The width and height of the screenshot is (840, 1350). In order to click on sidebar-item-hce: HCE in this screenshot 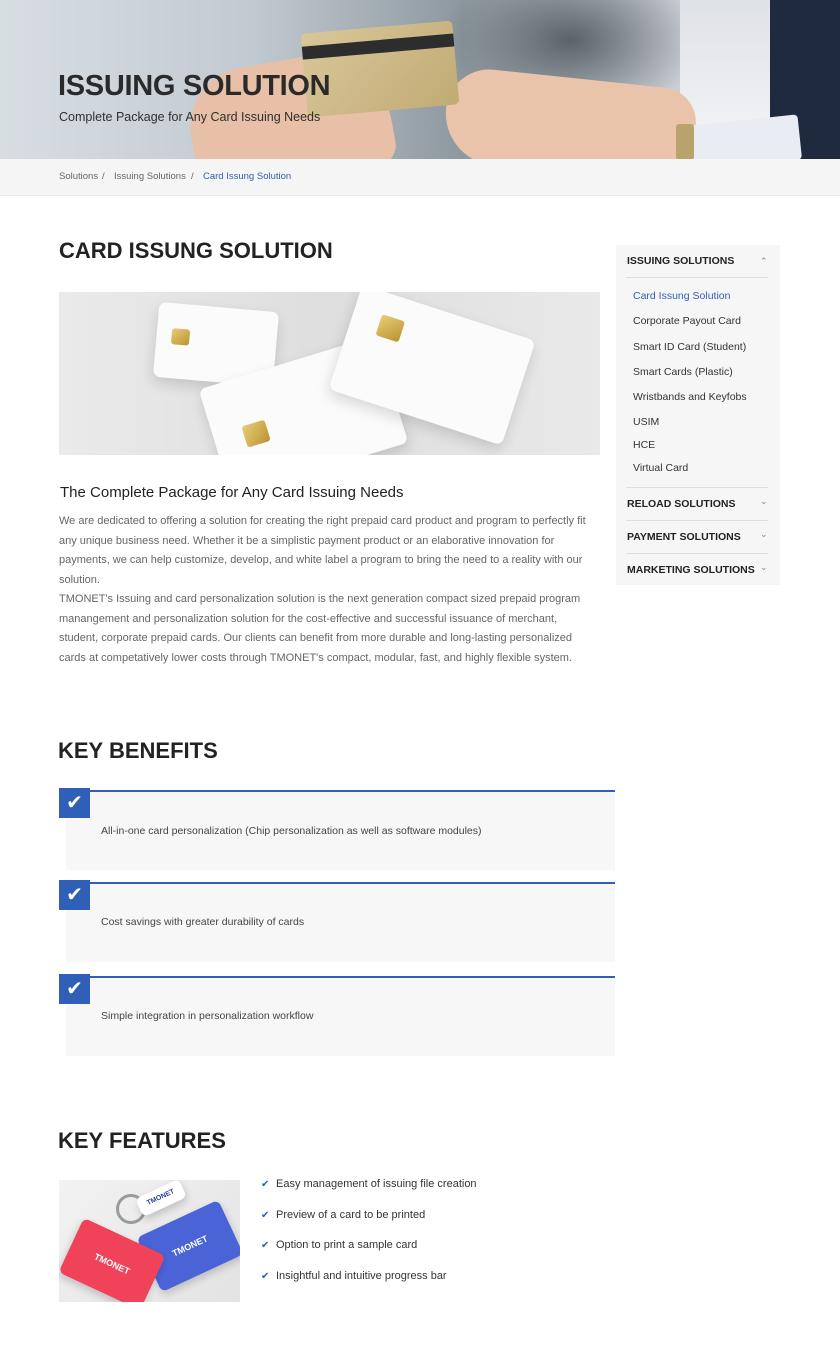, I will do `click(644, 445)`.